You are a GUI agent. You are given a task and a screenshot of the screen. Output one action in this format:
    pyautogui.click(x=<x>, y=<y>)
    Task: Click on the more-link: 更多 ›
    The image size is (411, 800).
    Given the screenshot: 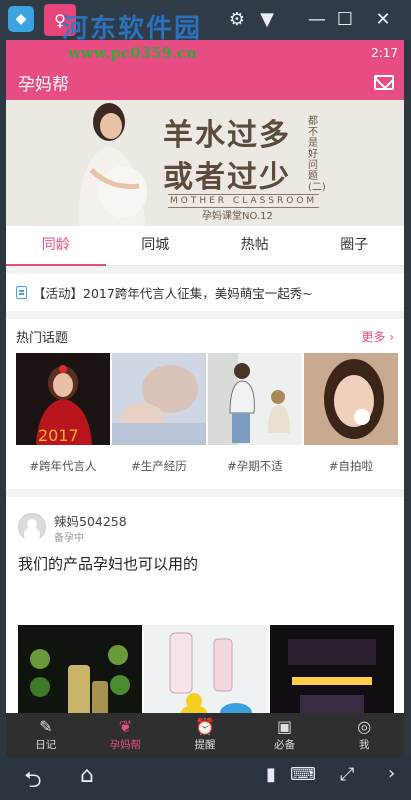 What is the action you would take?
    pyautogui.click(x=377, y=336)
    